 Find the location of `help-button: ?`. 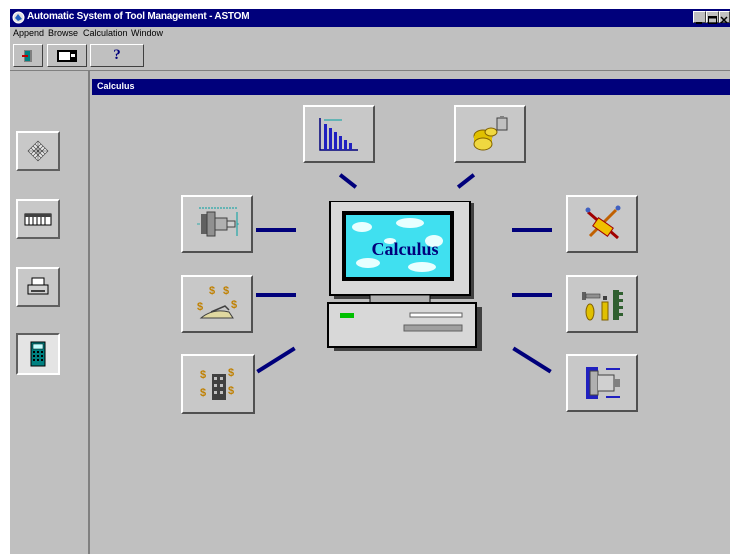

help-button: ? is located at coordinates (117, 55).